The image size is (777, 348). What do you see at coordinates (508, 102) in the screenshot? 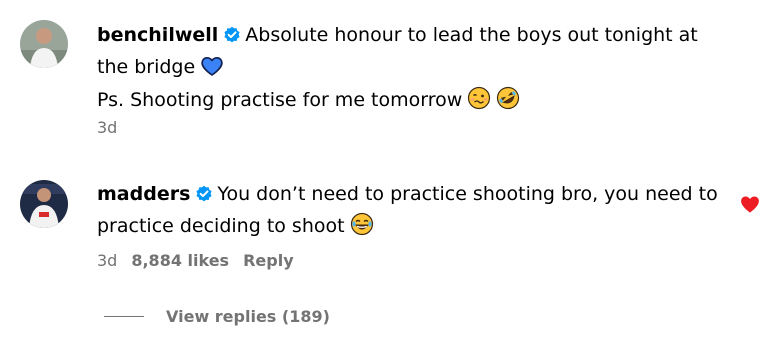
I see `rofl-face-icon` at bounding box center [508, 102].